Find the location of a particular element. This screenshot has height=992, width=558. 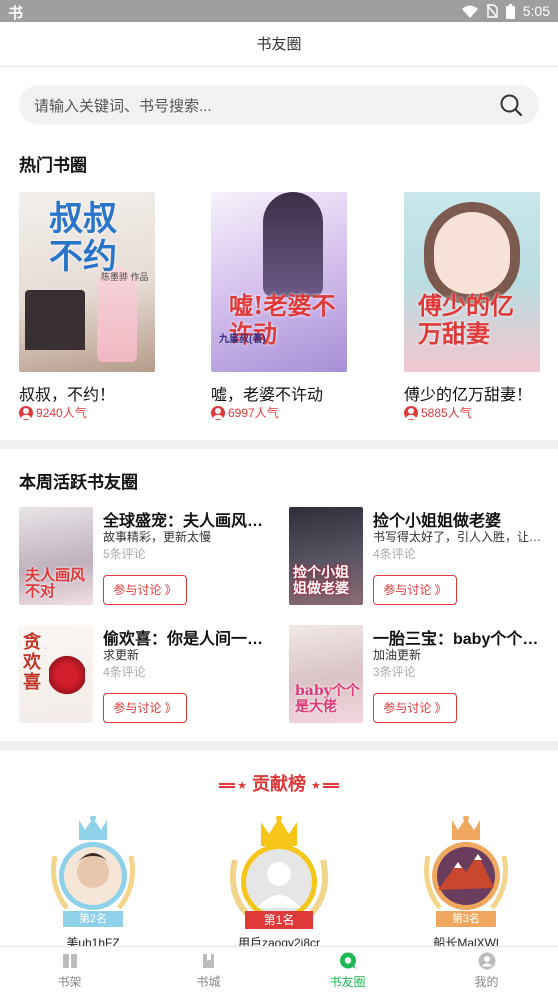

book-cover: 嘘!老婆不许动 九皇叔(著) is located at coordinates (279, 282).